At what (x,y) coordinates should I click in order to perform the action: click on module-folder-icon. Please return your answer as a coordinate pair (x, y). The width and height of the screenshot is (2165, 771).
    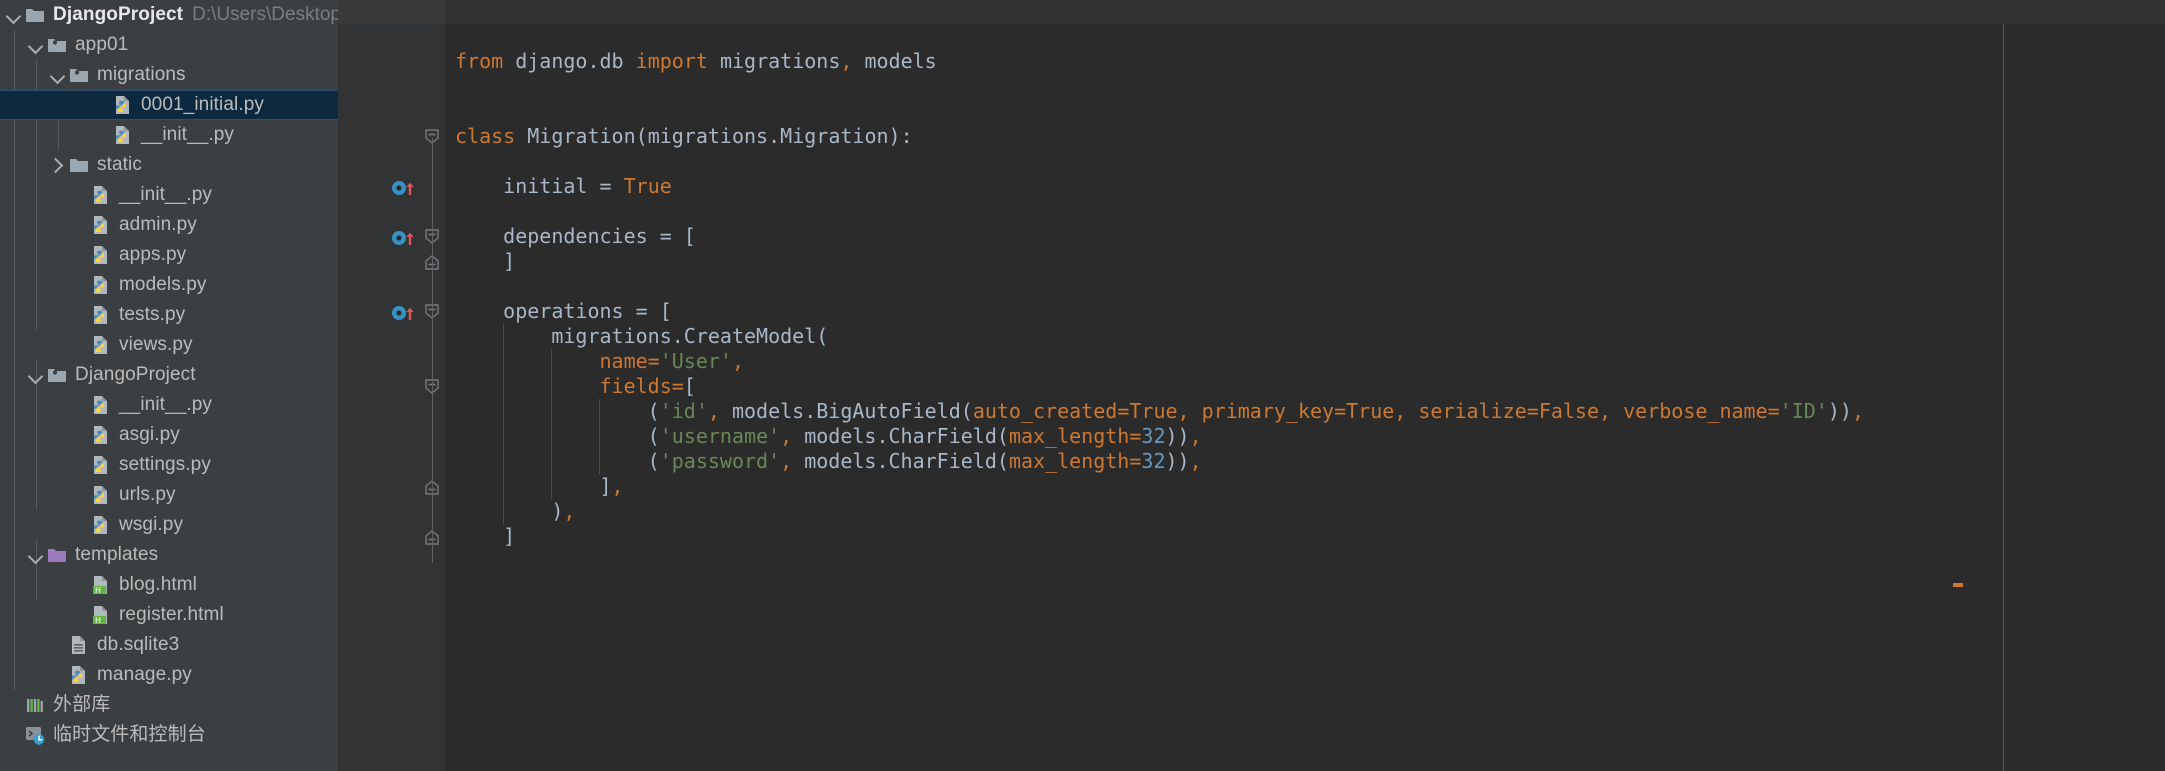
    Looking at the image, I should click on (57, 375).